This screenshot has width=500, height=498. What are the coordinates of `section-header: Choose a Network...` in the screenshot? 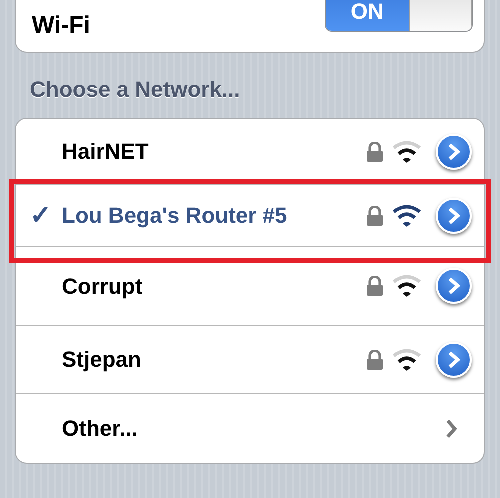 It's located at (136, 90).